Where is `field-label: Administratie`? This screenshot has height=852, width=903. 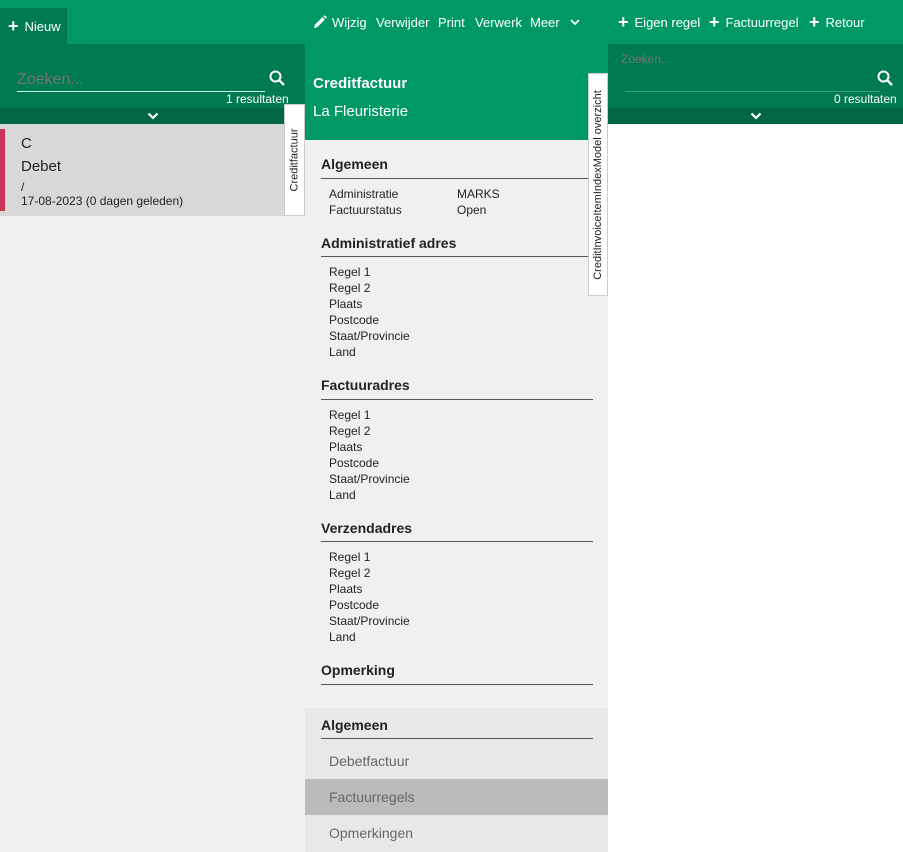
field-label: Administratie is located at coordinates (364, 194).